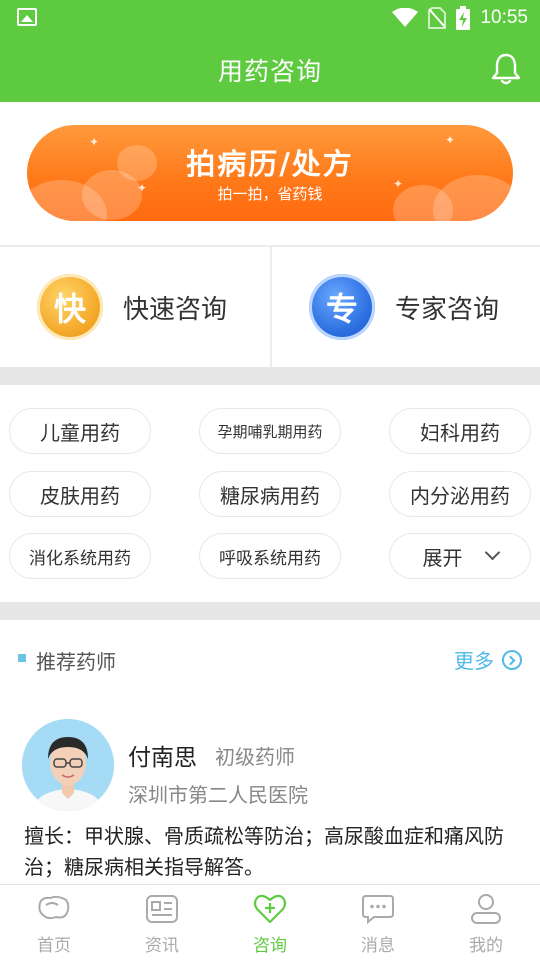 This screenshot has width=540, height=960. I want to click on photo-prescription-banner: ✦ ✦ ✦ ✦ 拍病历/处方 拍一拍，省药钱, so click(270, 173).